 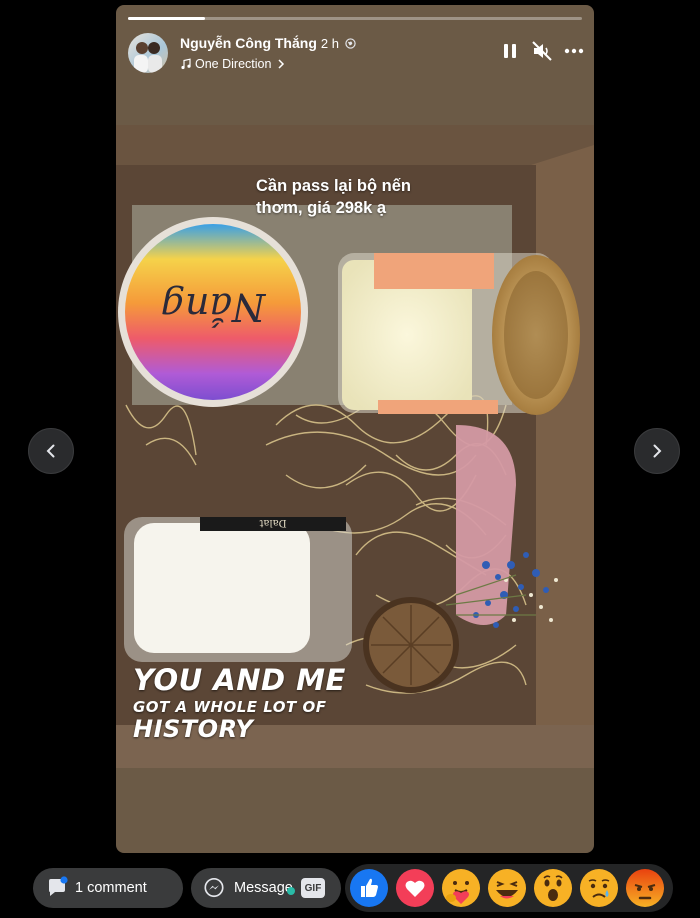 I want to click on globe-icon, so click(x=350, y=43).